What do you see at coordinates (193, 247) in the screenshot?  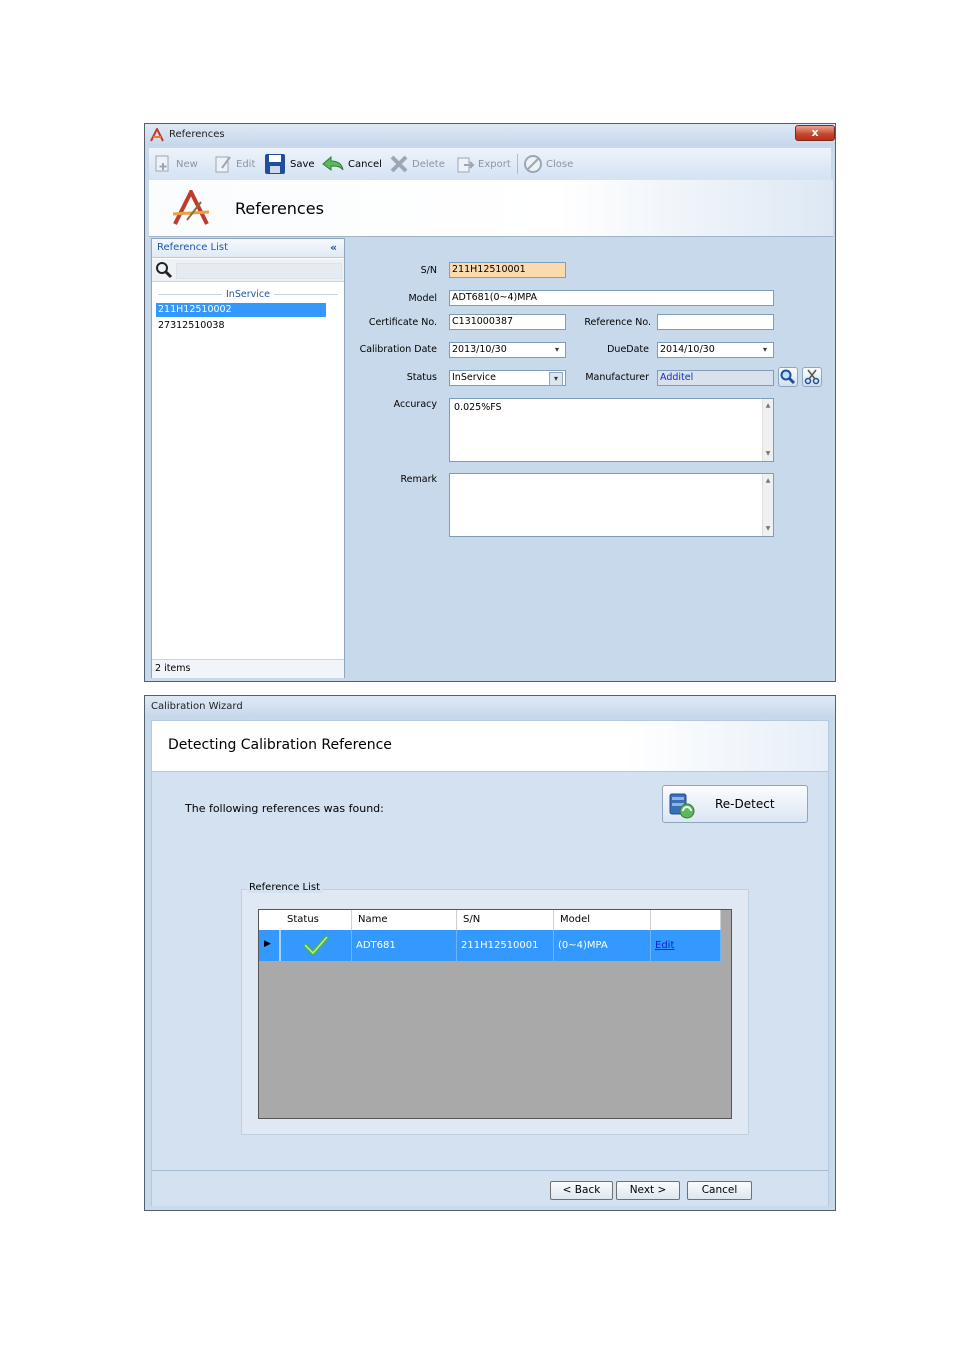 I see `reference-list-title: Reference List` at bounding box center [193, 247].